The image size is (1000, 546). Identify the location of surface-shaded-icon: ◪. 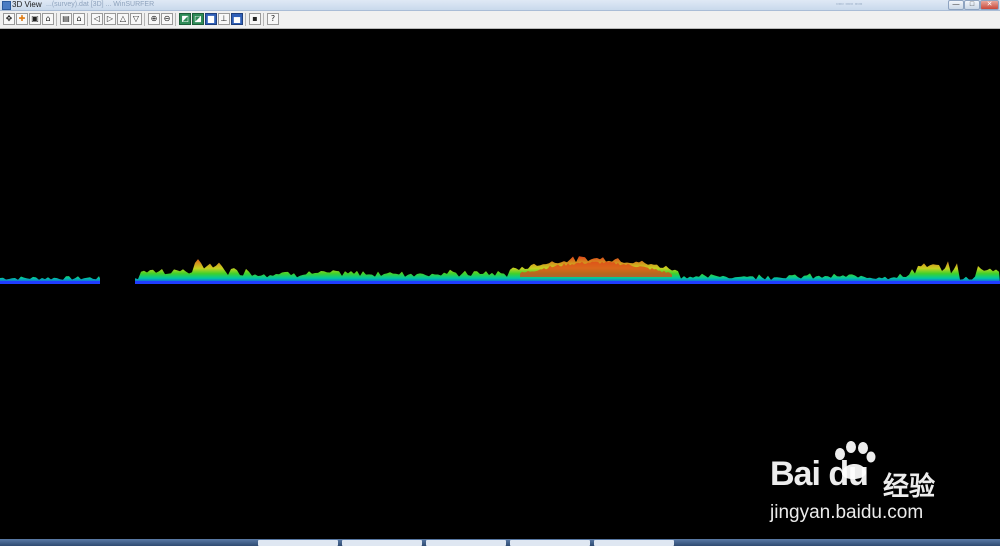
(198, 19).